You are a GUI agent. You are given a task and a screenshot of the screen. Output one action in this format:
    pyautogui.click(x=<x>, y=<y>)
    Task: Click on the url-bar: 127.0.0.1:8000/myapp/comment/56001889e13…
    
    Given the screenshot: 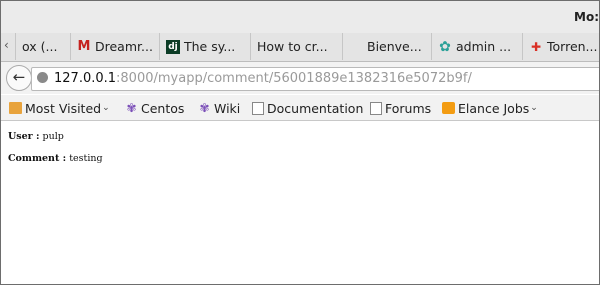 What is the action you would take?
    pyautogui.click(x=315, y=79)
    